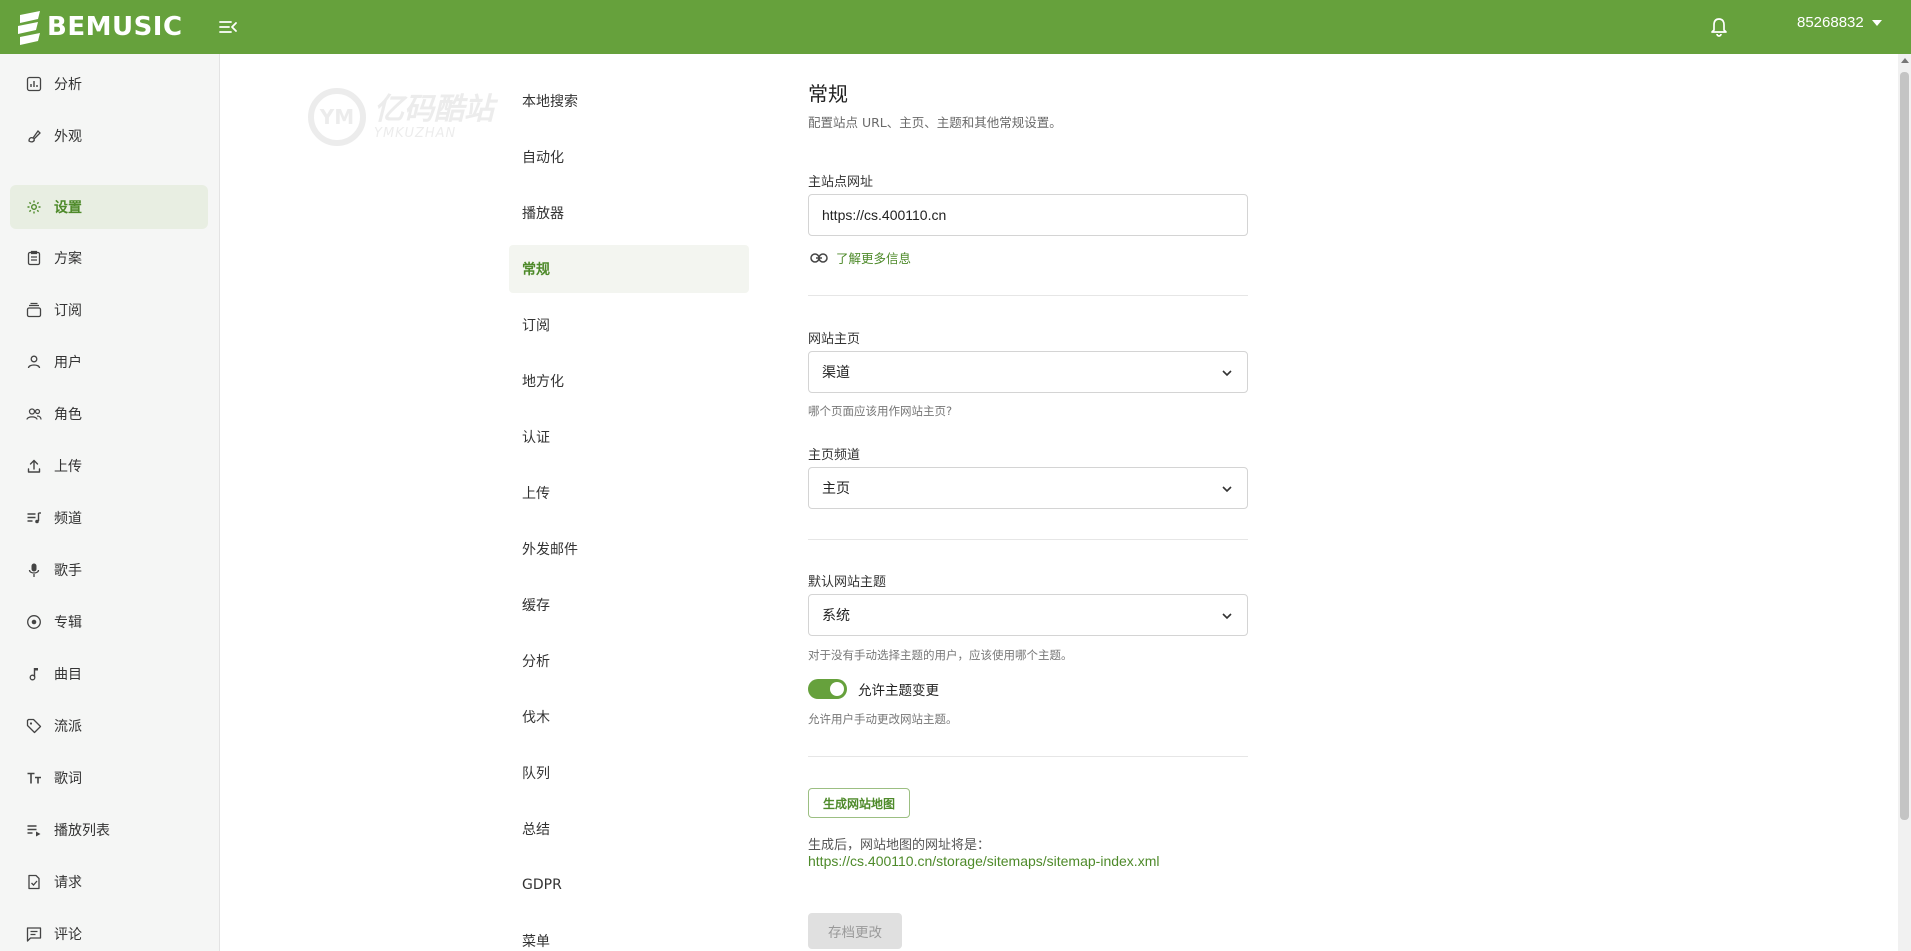  Describe the element at coordinates (629, 829) in the screenshot. I see `settings-nav-item: 总结` at that location.